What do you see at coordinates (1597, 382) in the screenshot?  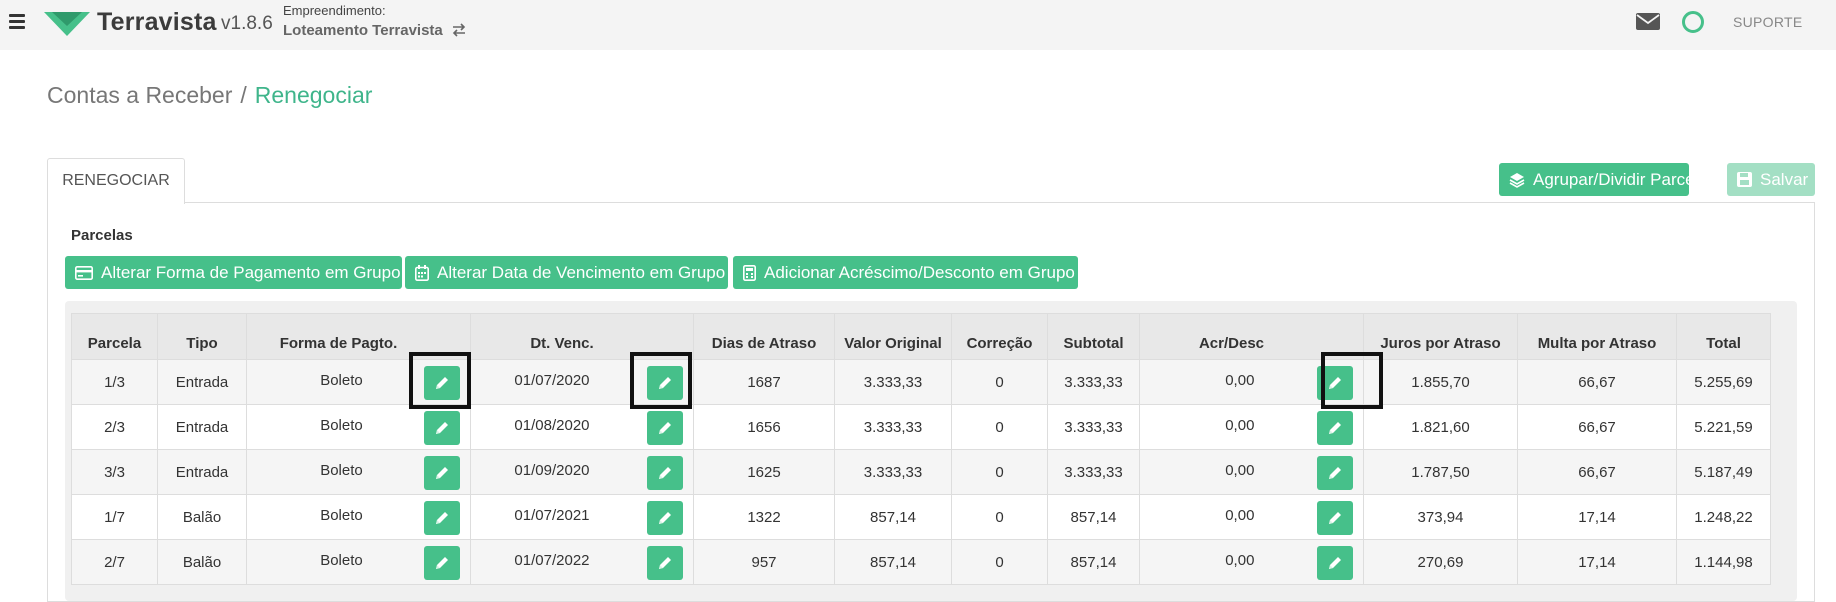 I see `cell-multa: 66,67` at bounding box center [1597, 382].